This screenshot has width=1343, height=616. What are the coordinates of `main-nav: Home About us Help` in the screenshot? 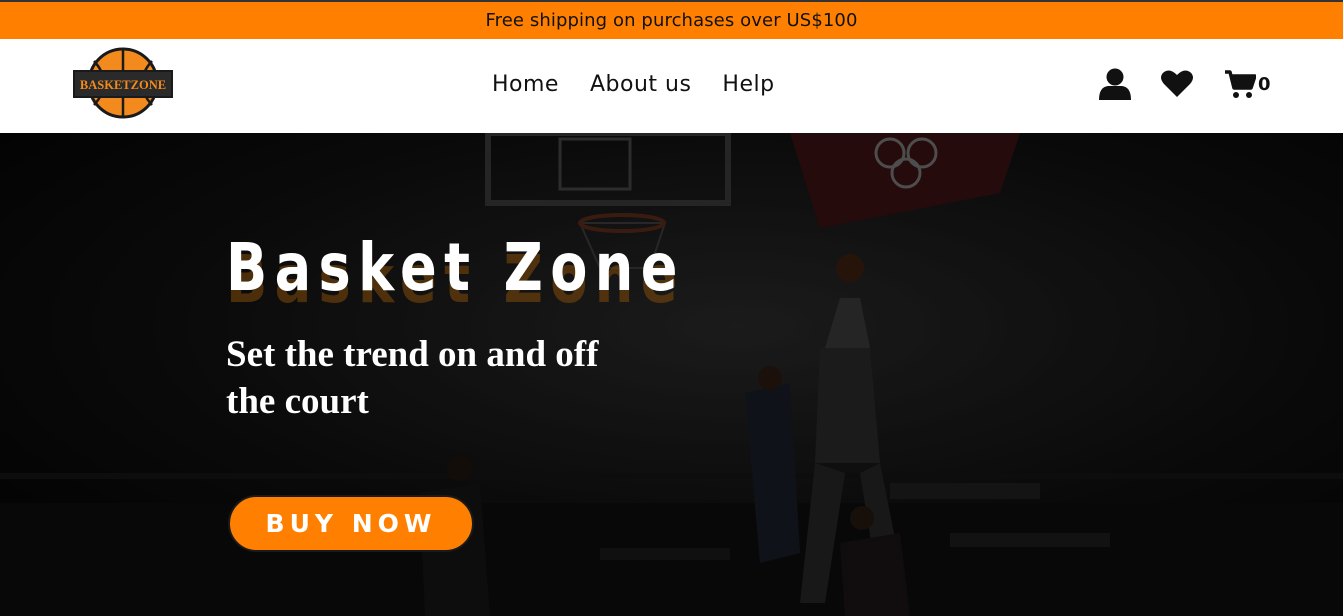 It's located at (633, 84).